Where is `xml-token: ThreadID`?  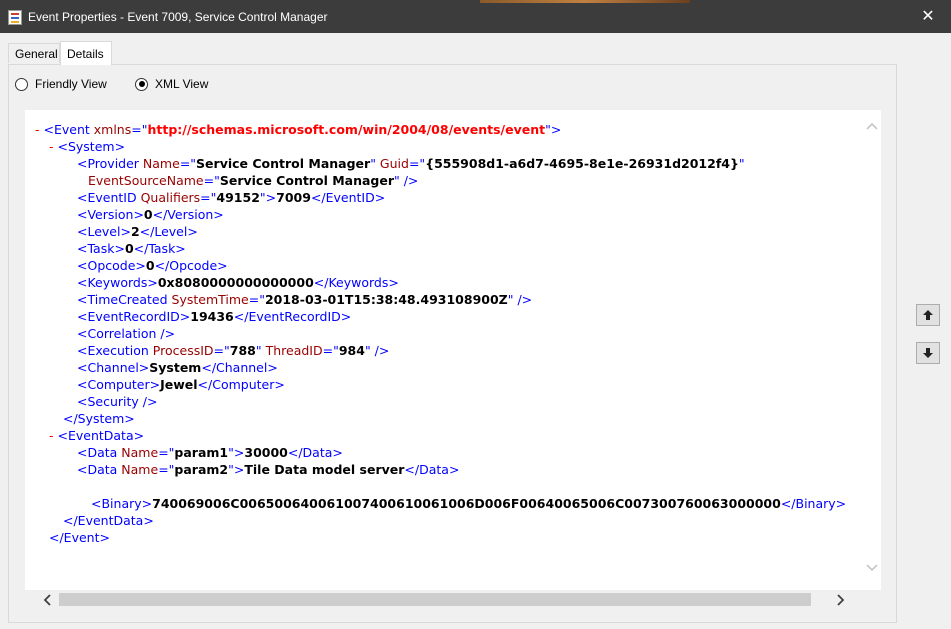
xml-token: ThreadID is located at coordinates (294, 350).